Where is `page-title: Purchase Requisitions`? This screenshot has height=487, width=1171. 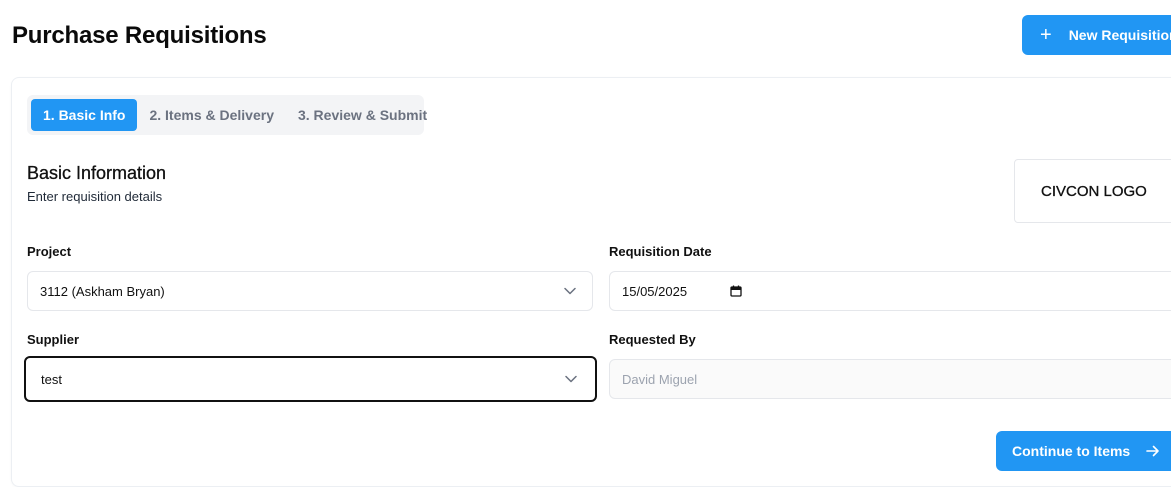
page-title: Purchase Requisitions is located at coordinates (139, 35).